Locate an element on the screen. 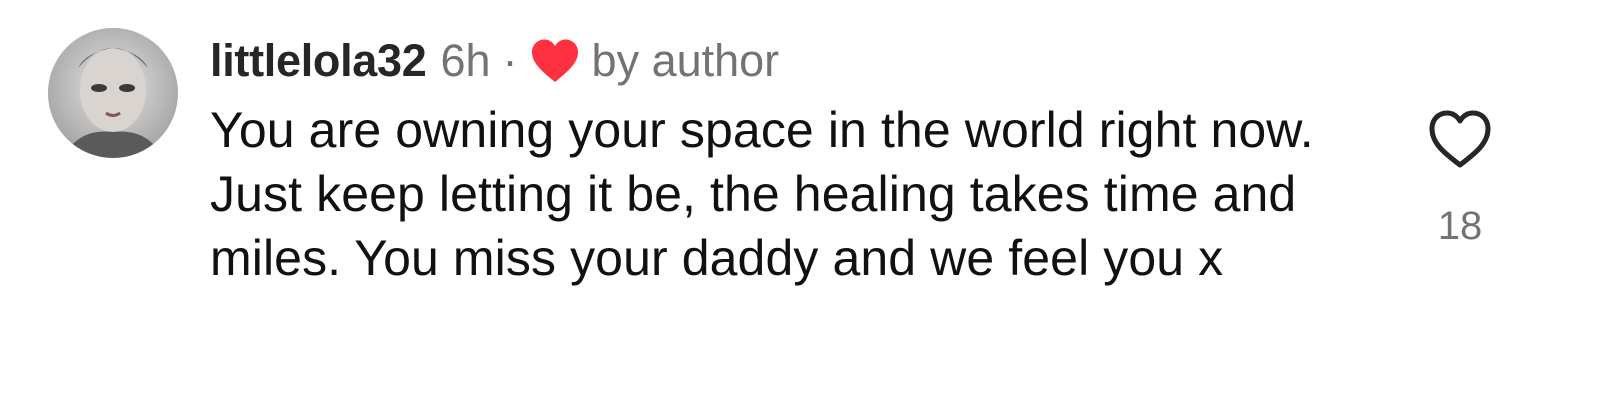 The width and height of the screenshot is (1600, 404). comment-meta: littlelola32 6h · by author is located at coordinates (795, 61).